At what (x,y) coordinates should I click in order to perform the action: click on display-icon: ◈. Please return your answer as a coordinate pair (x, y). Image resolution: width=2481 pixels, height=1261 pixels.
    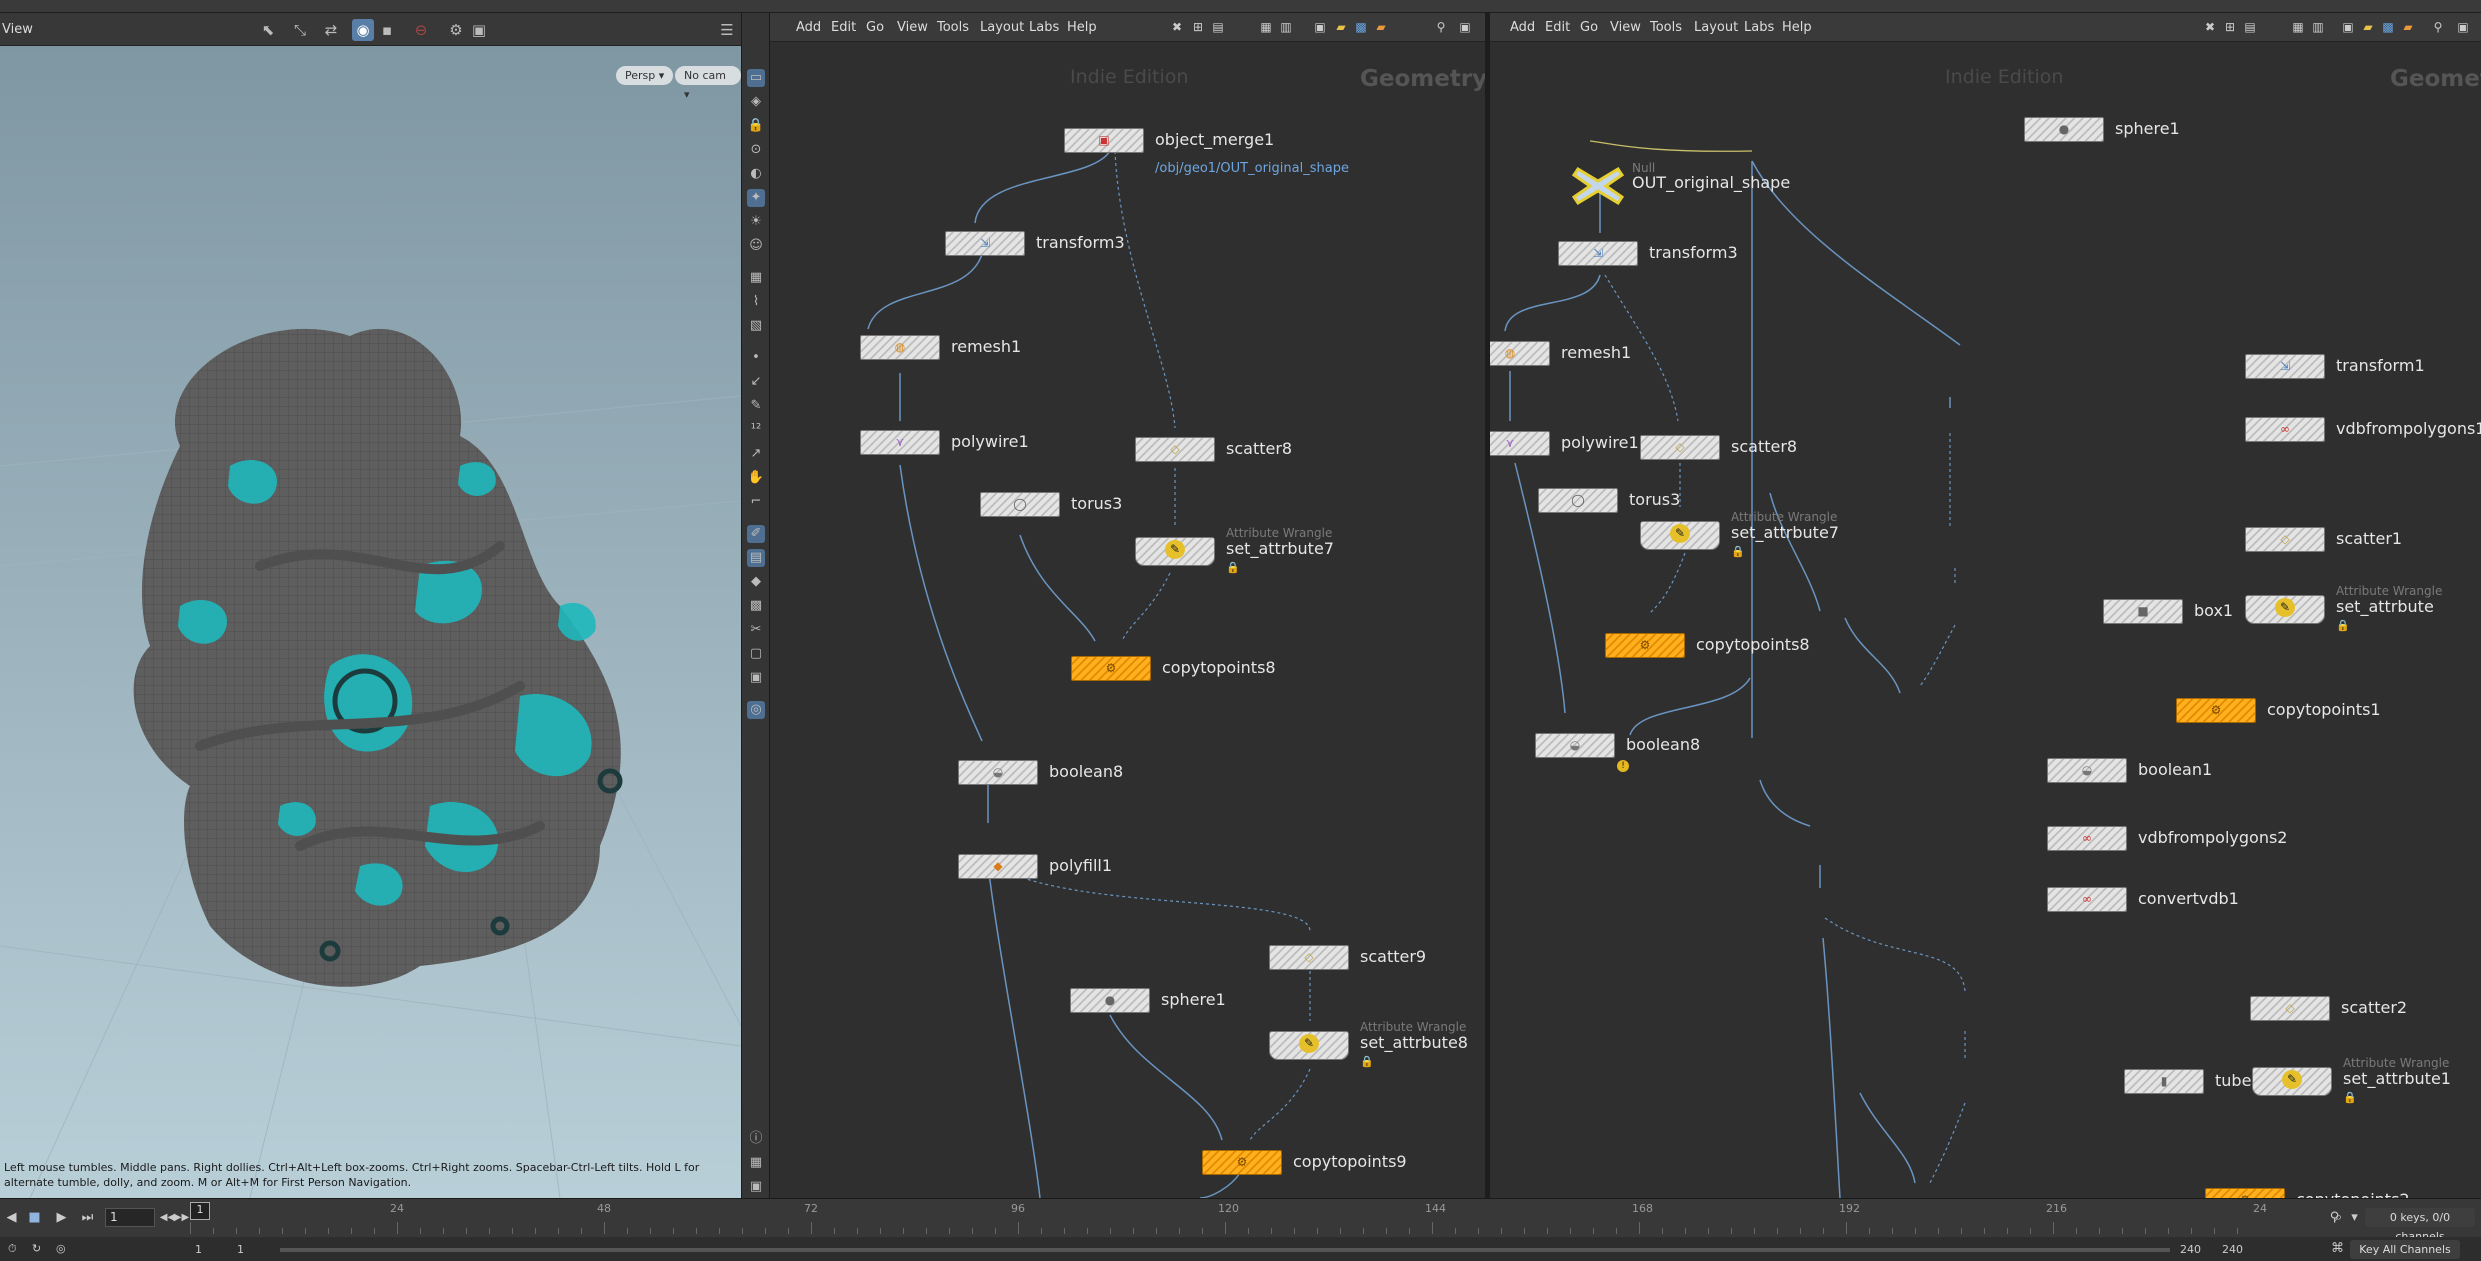
    Looking at the image, I should click on (756, 102).